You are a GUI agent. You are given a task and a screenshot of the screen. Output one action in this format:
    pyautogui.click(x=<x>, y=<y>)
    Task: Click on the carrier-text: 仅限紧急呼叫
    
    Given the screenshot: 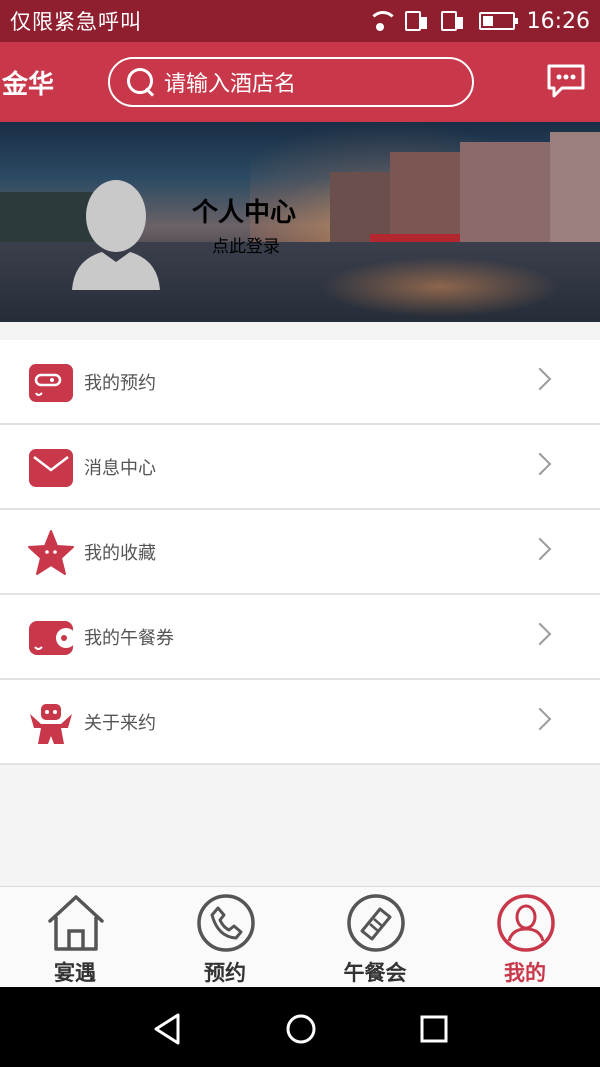 What is the action you would take?
    pyautogui.click(x=76, y=22)
    